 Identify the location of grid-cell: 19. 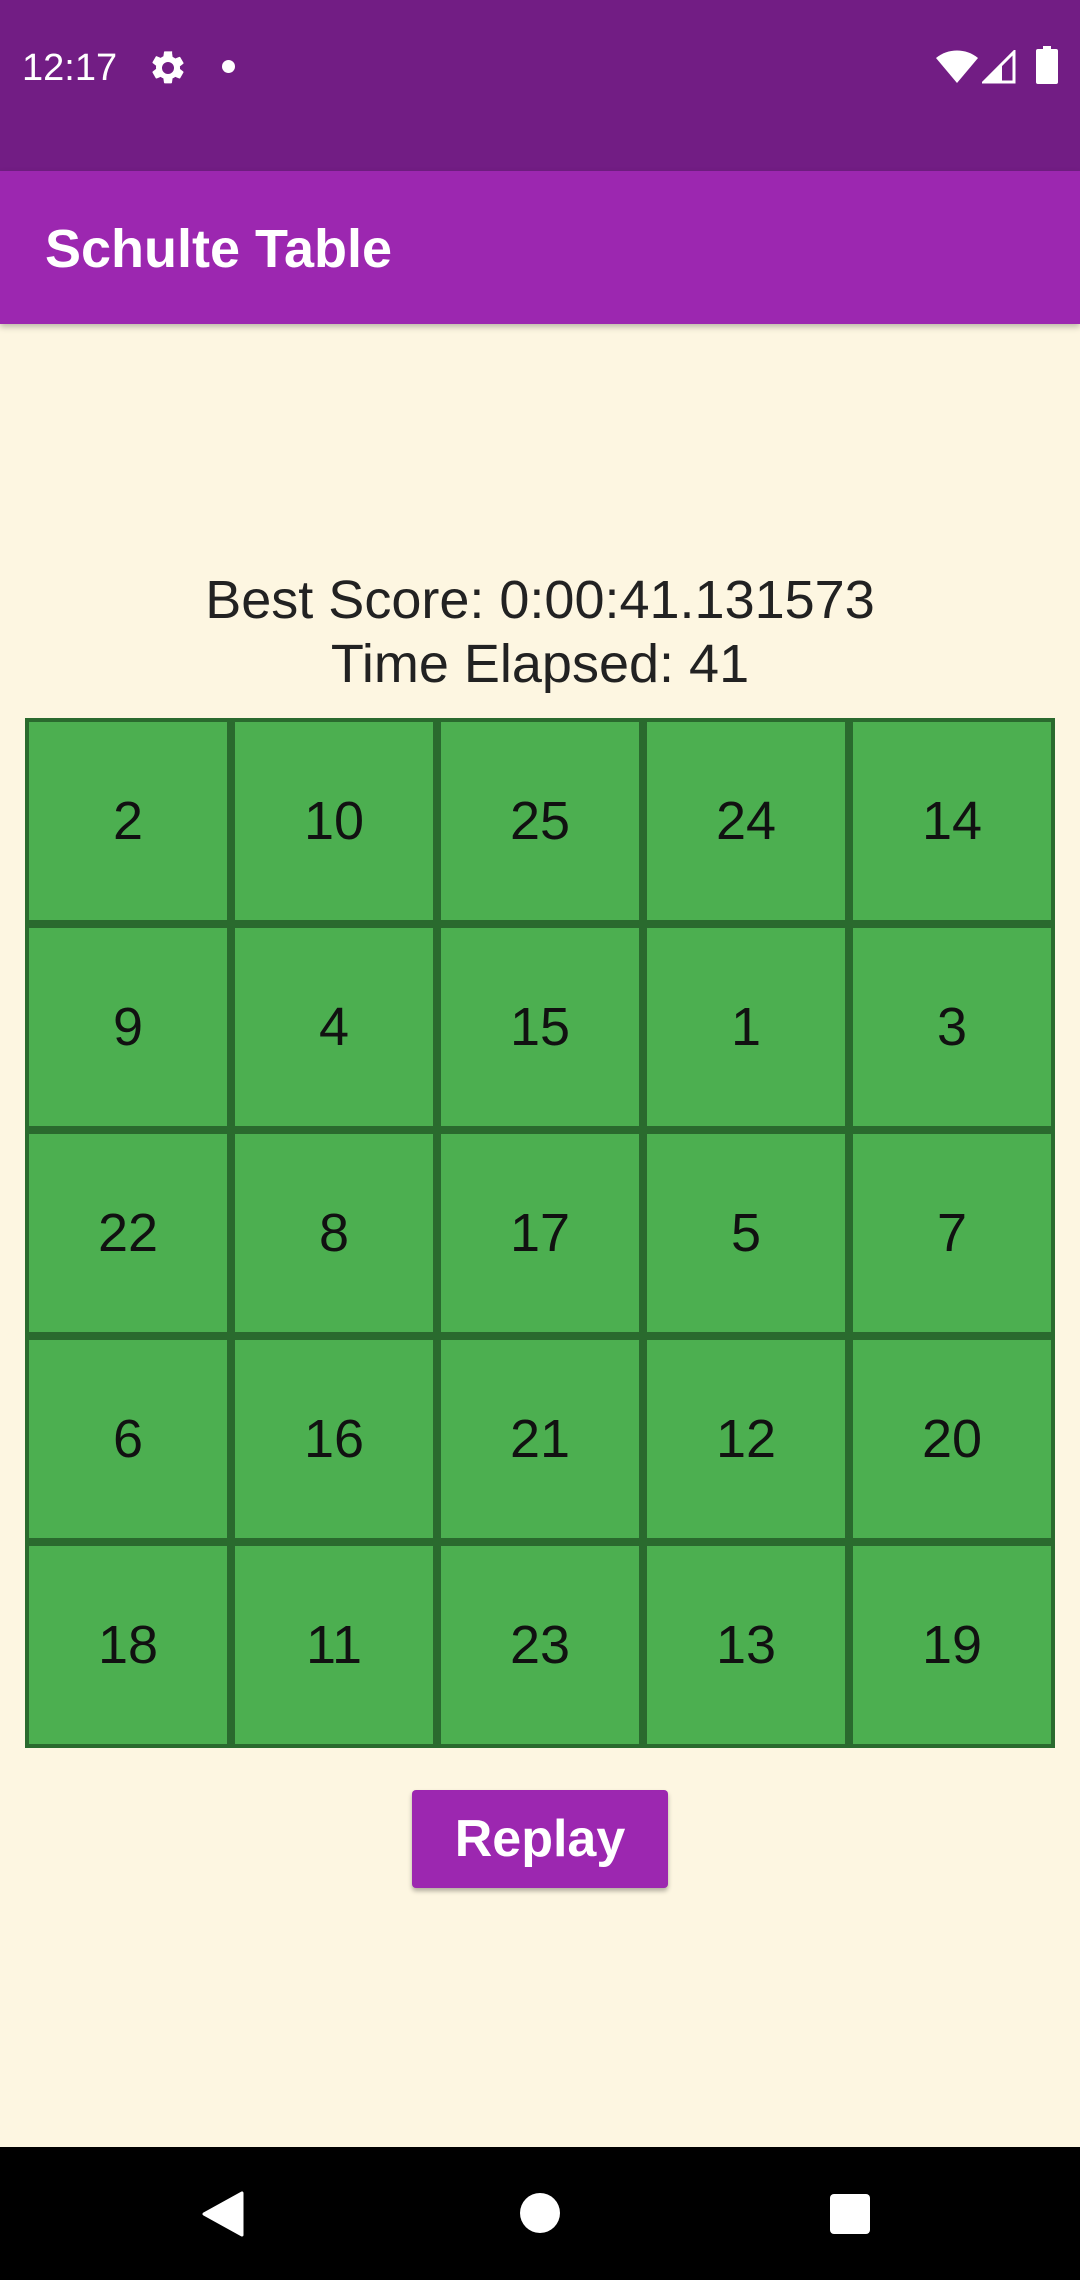
(952, 1645).